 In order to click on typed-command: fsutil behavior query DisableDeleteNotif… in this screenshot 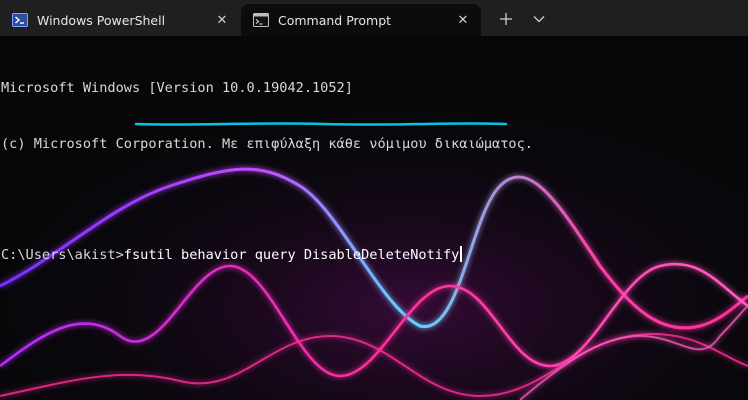, I will do `click(291, 254)`.